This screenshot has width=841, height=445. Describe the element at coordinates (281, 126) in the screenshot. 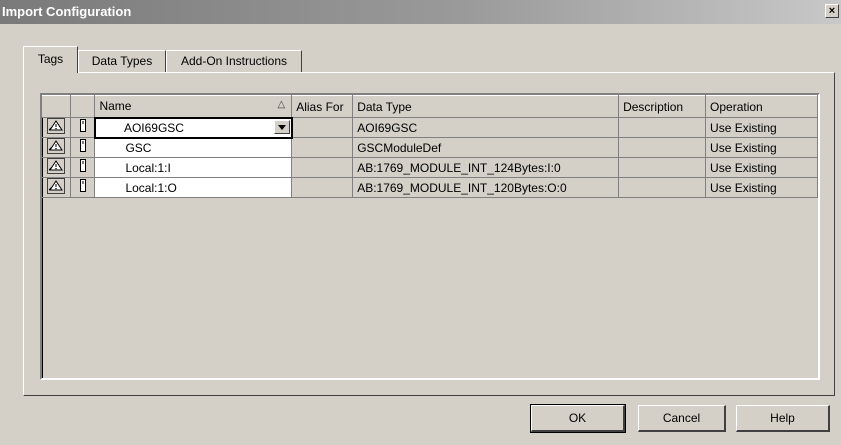

I see `chevron-down-icon` at that location.